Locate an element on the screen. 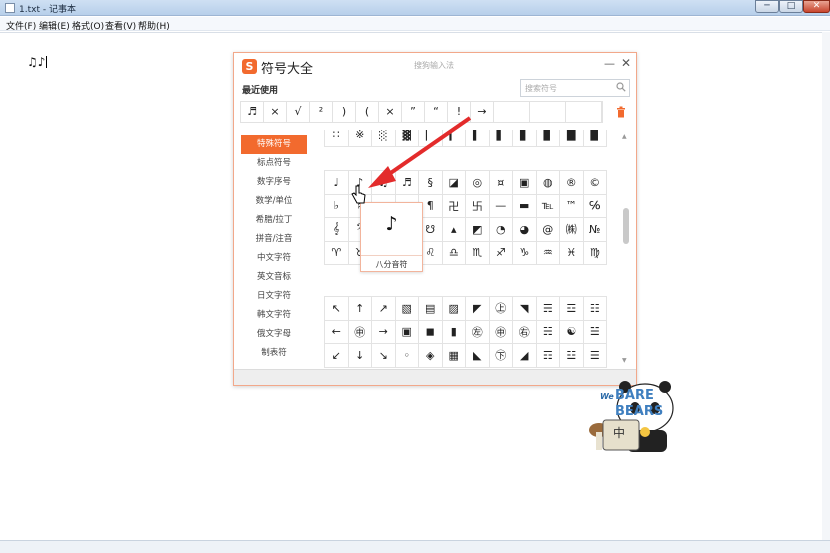  symbol-cell: ▊ is located at coordinates (547, 138).